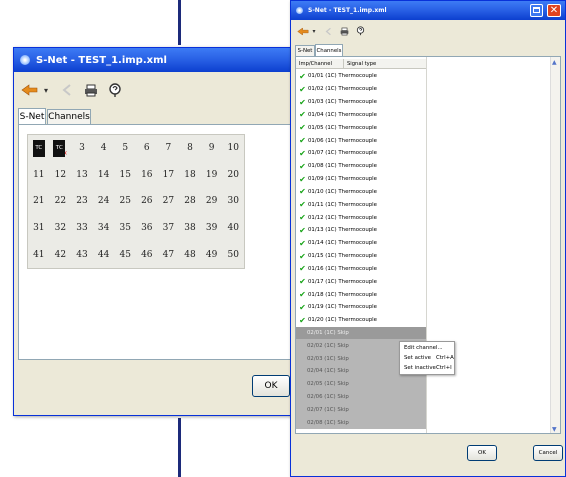 The width and height of the screenshot is (566, 477). What do you see at coordinates (61, 175) in the screenshot?
I see `module-slot: 12` at bounding box center [61, 175].